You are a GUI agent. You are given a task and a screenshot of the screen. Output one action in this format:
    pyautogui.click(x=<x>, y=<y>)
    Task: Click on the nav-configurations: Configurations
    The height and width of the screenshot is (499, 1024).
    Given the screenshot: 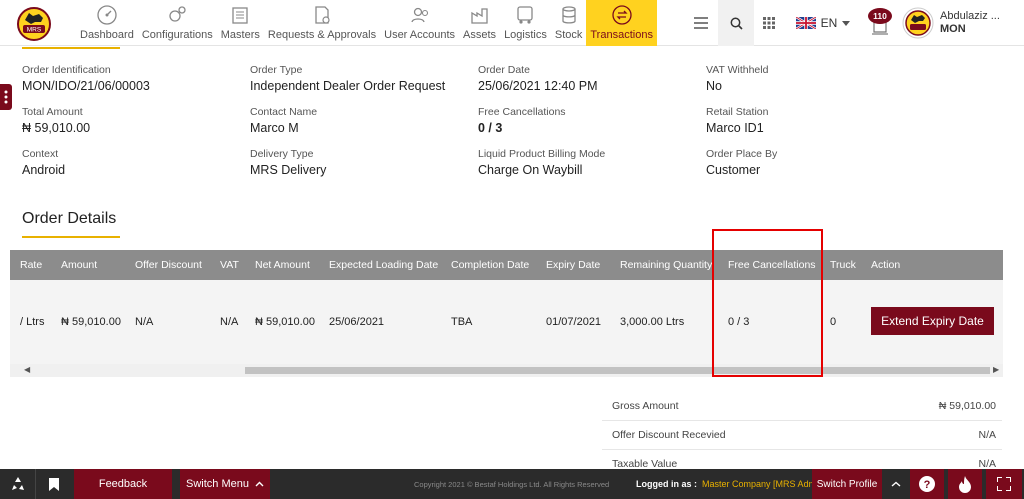 What is the action you would take?
    pyautogui.click(x=177, y=23)
    